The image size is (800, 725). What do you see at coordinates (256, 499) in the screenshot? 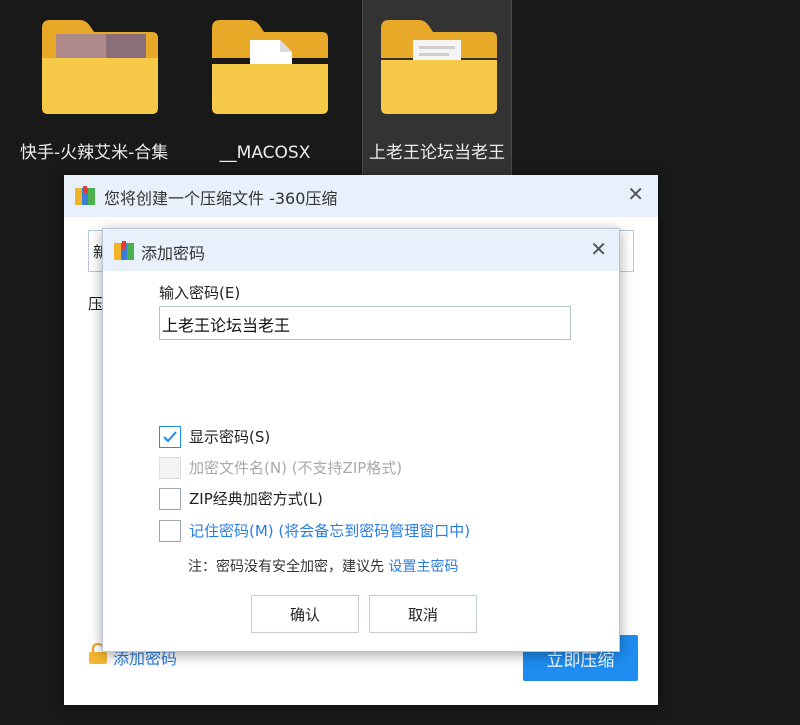
I see `zip-classic-label: ZIP经典加密方式(L)` at bounding box center [256, 499].